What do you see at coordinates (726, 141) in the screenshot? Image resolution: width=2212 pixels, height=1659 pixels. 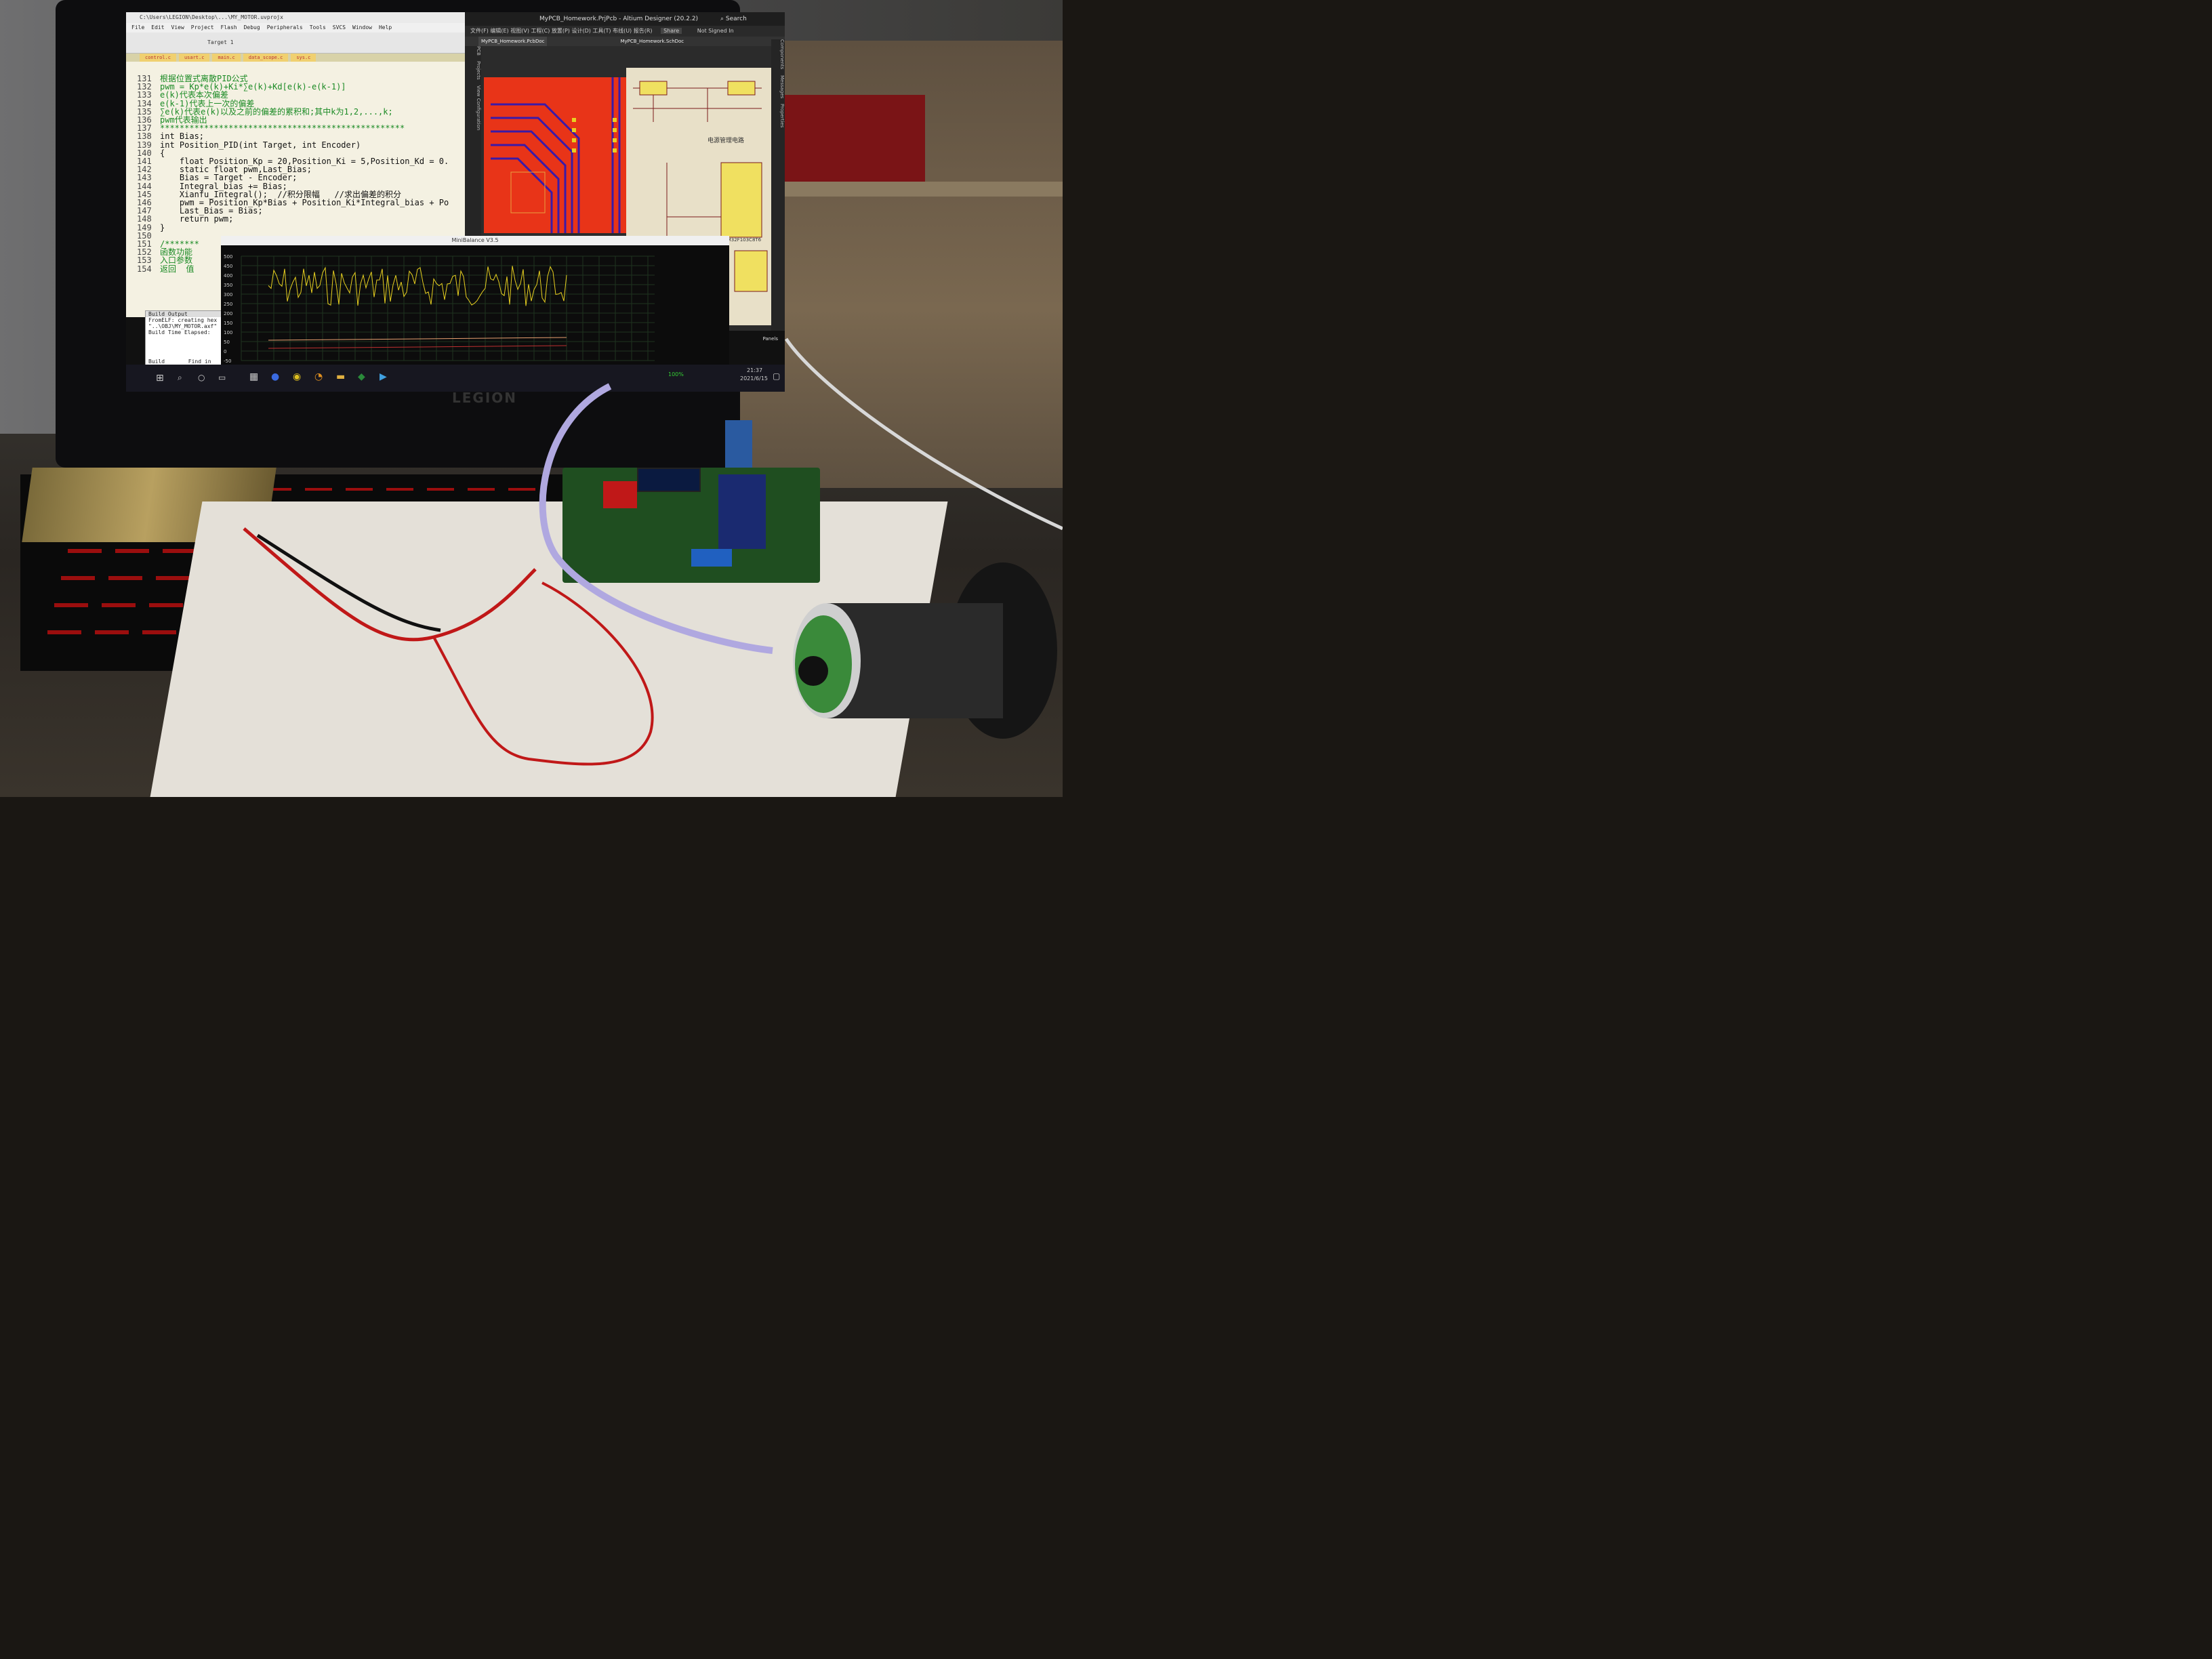 I see `power-circuit-label: 电源管理电路` at bounding box center [726, 141].